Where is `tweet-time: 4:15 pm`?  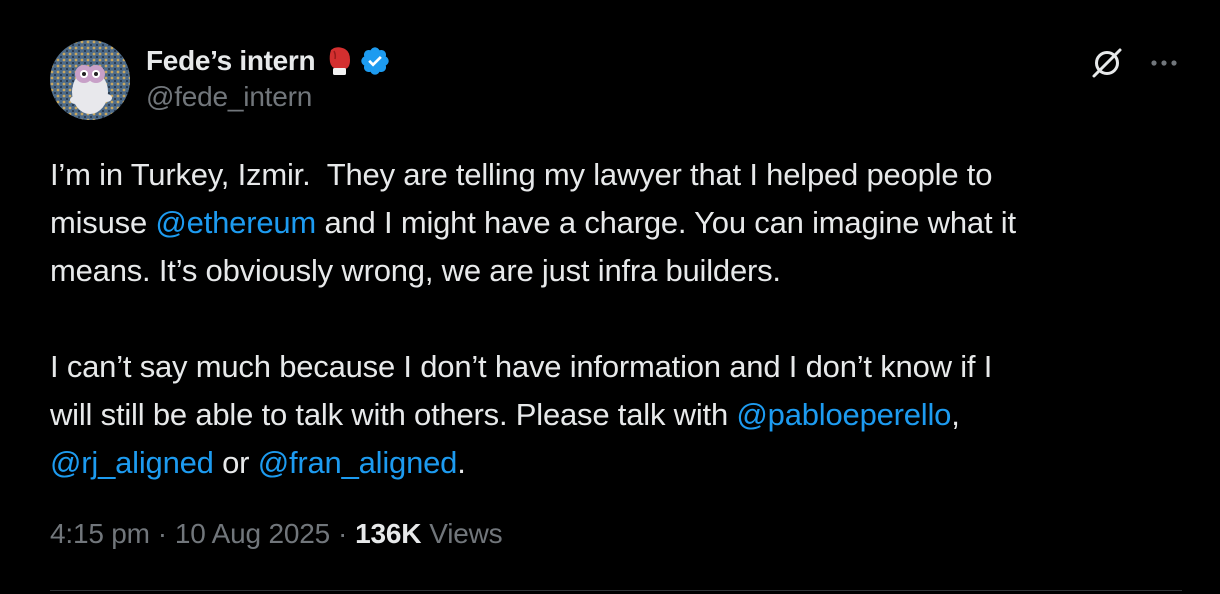 tweet-time: 4:15 pm is located at coordinates (100, 534).